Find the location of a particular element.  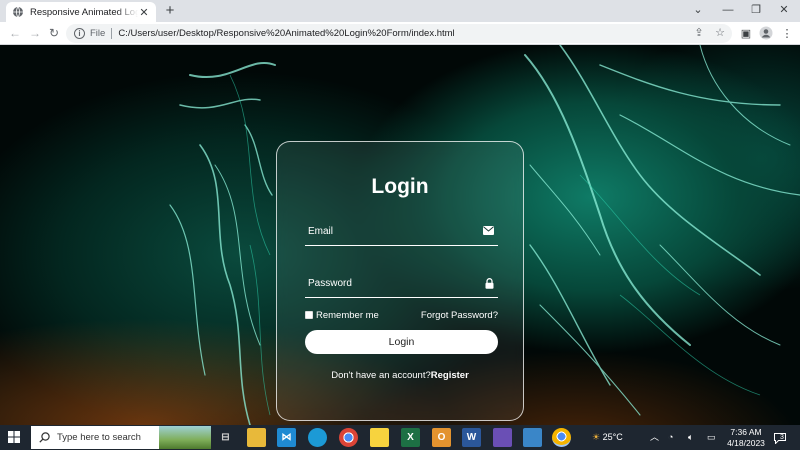

password-field is located at coordinates (401, 284).